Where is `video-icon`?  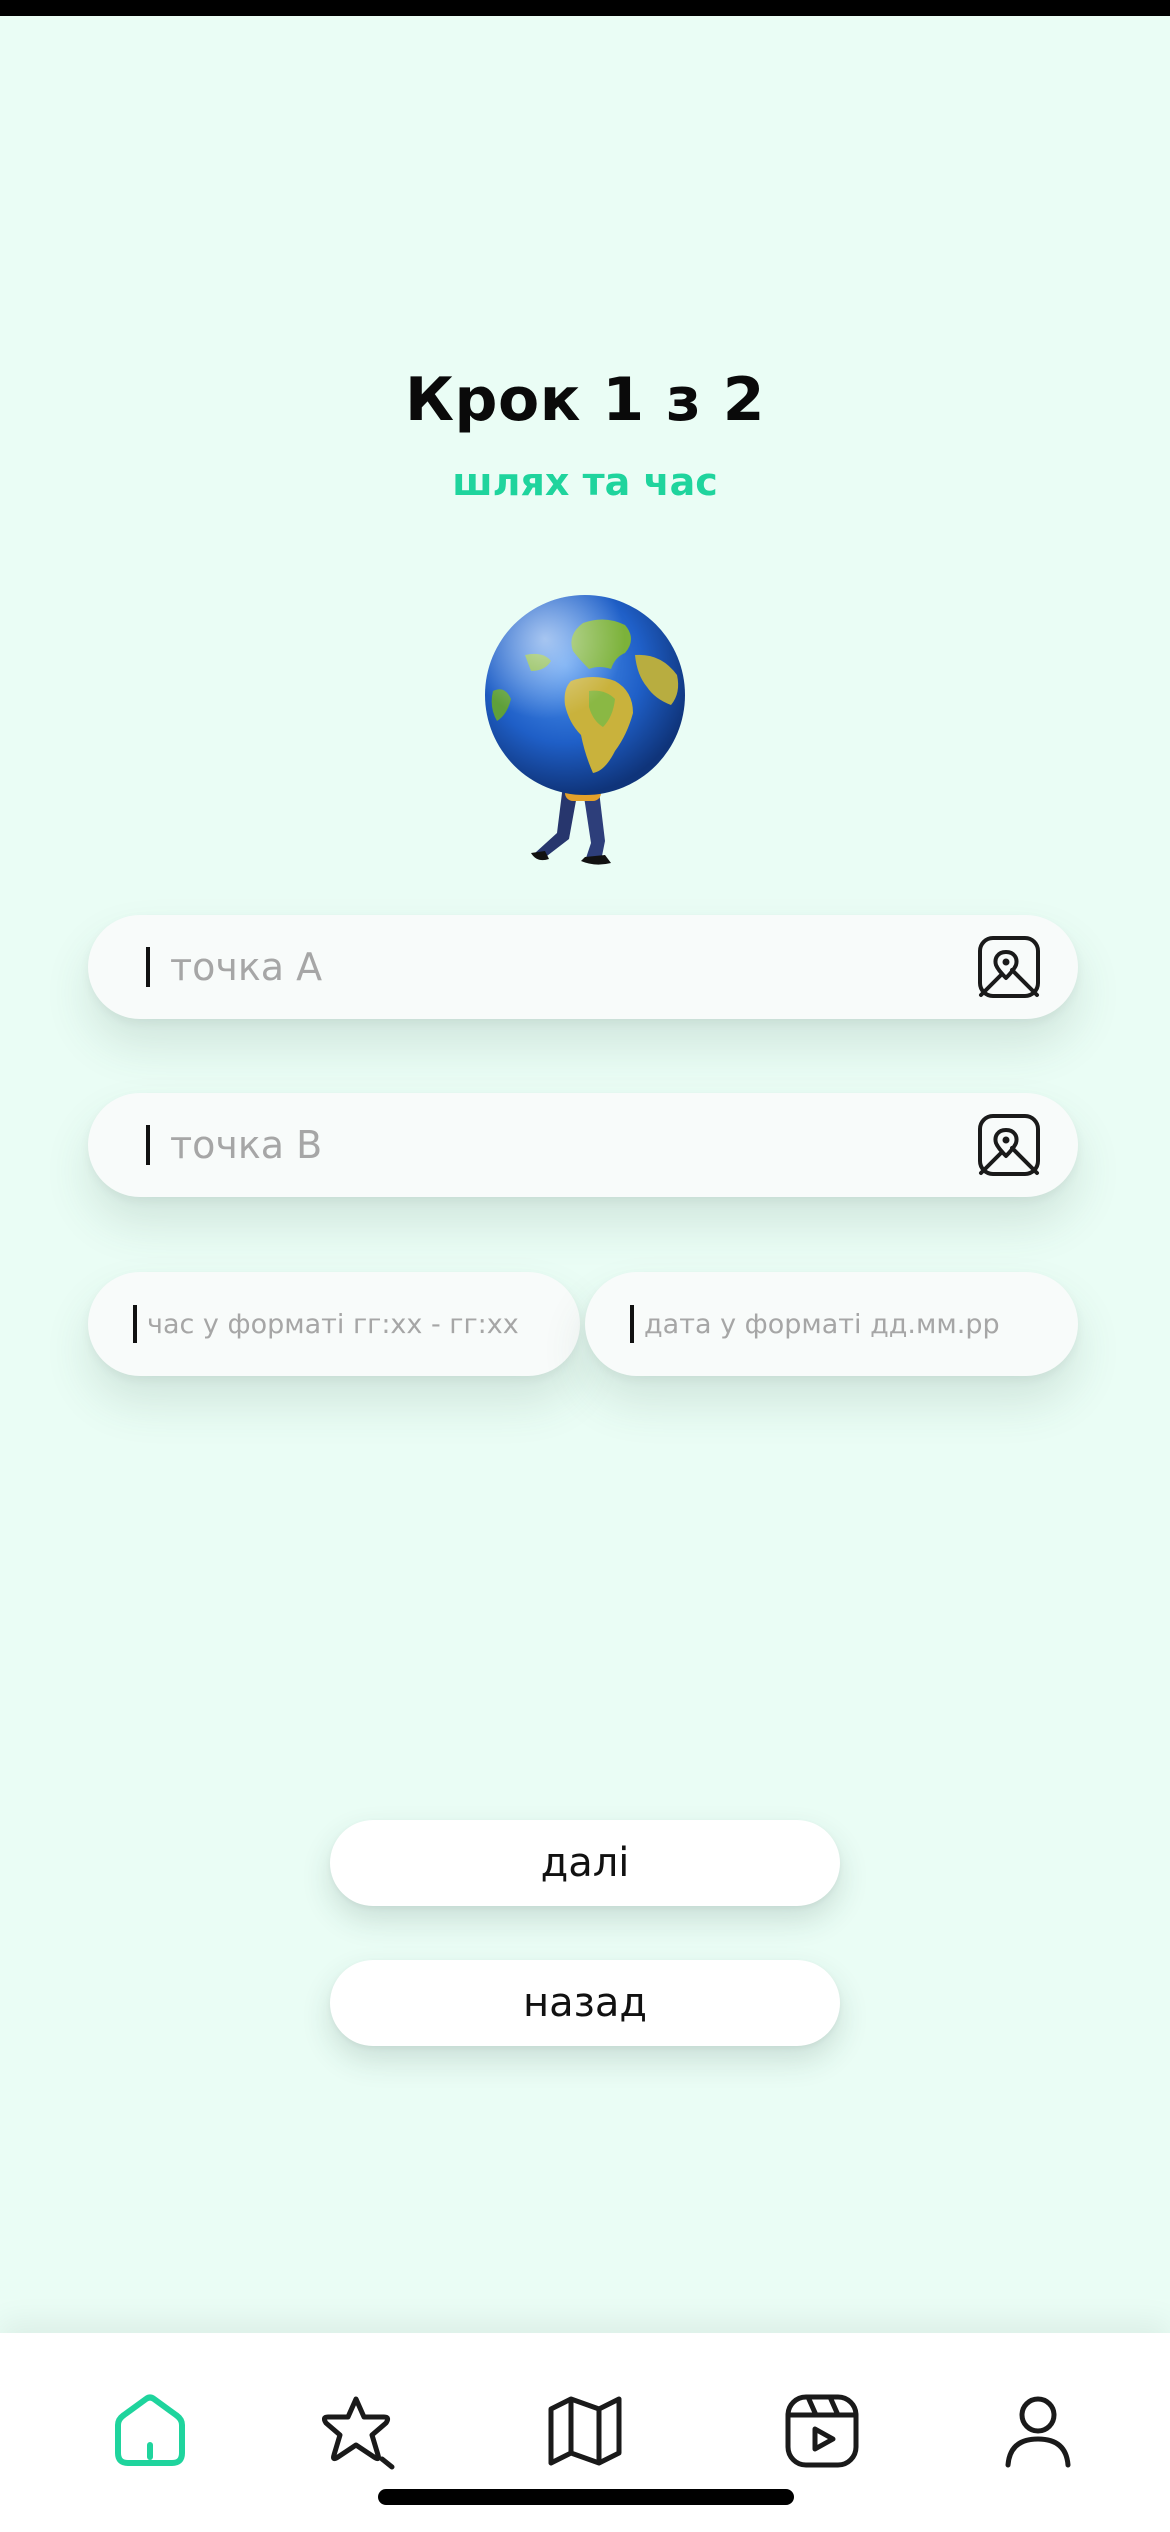
video-icon is located at coordinates (822, 2431).